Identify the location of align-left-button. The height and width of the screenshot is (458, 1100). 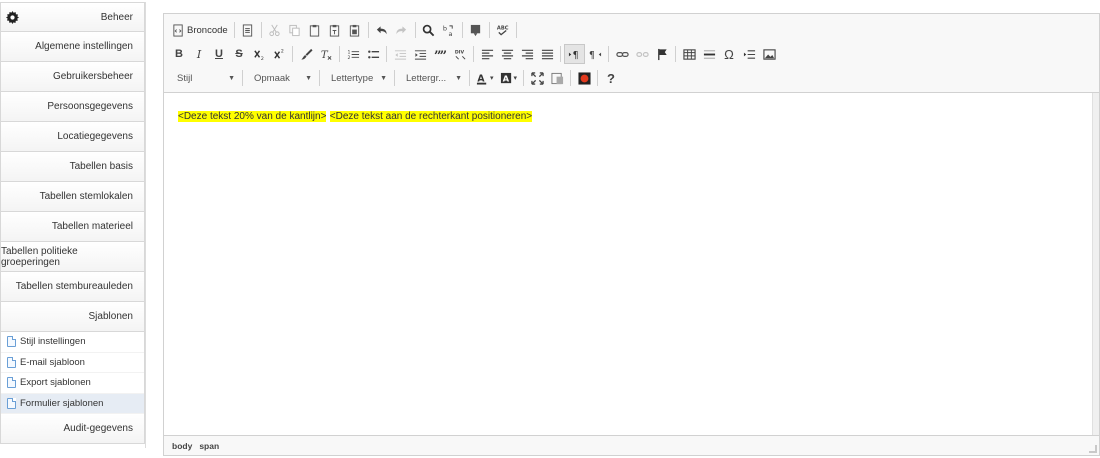
(487, 54).